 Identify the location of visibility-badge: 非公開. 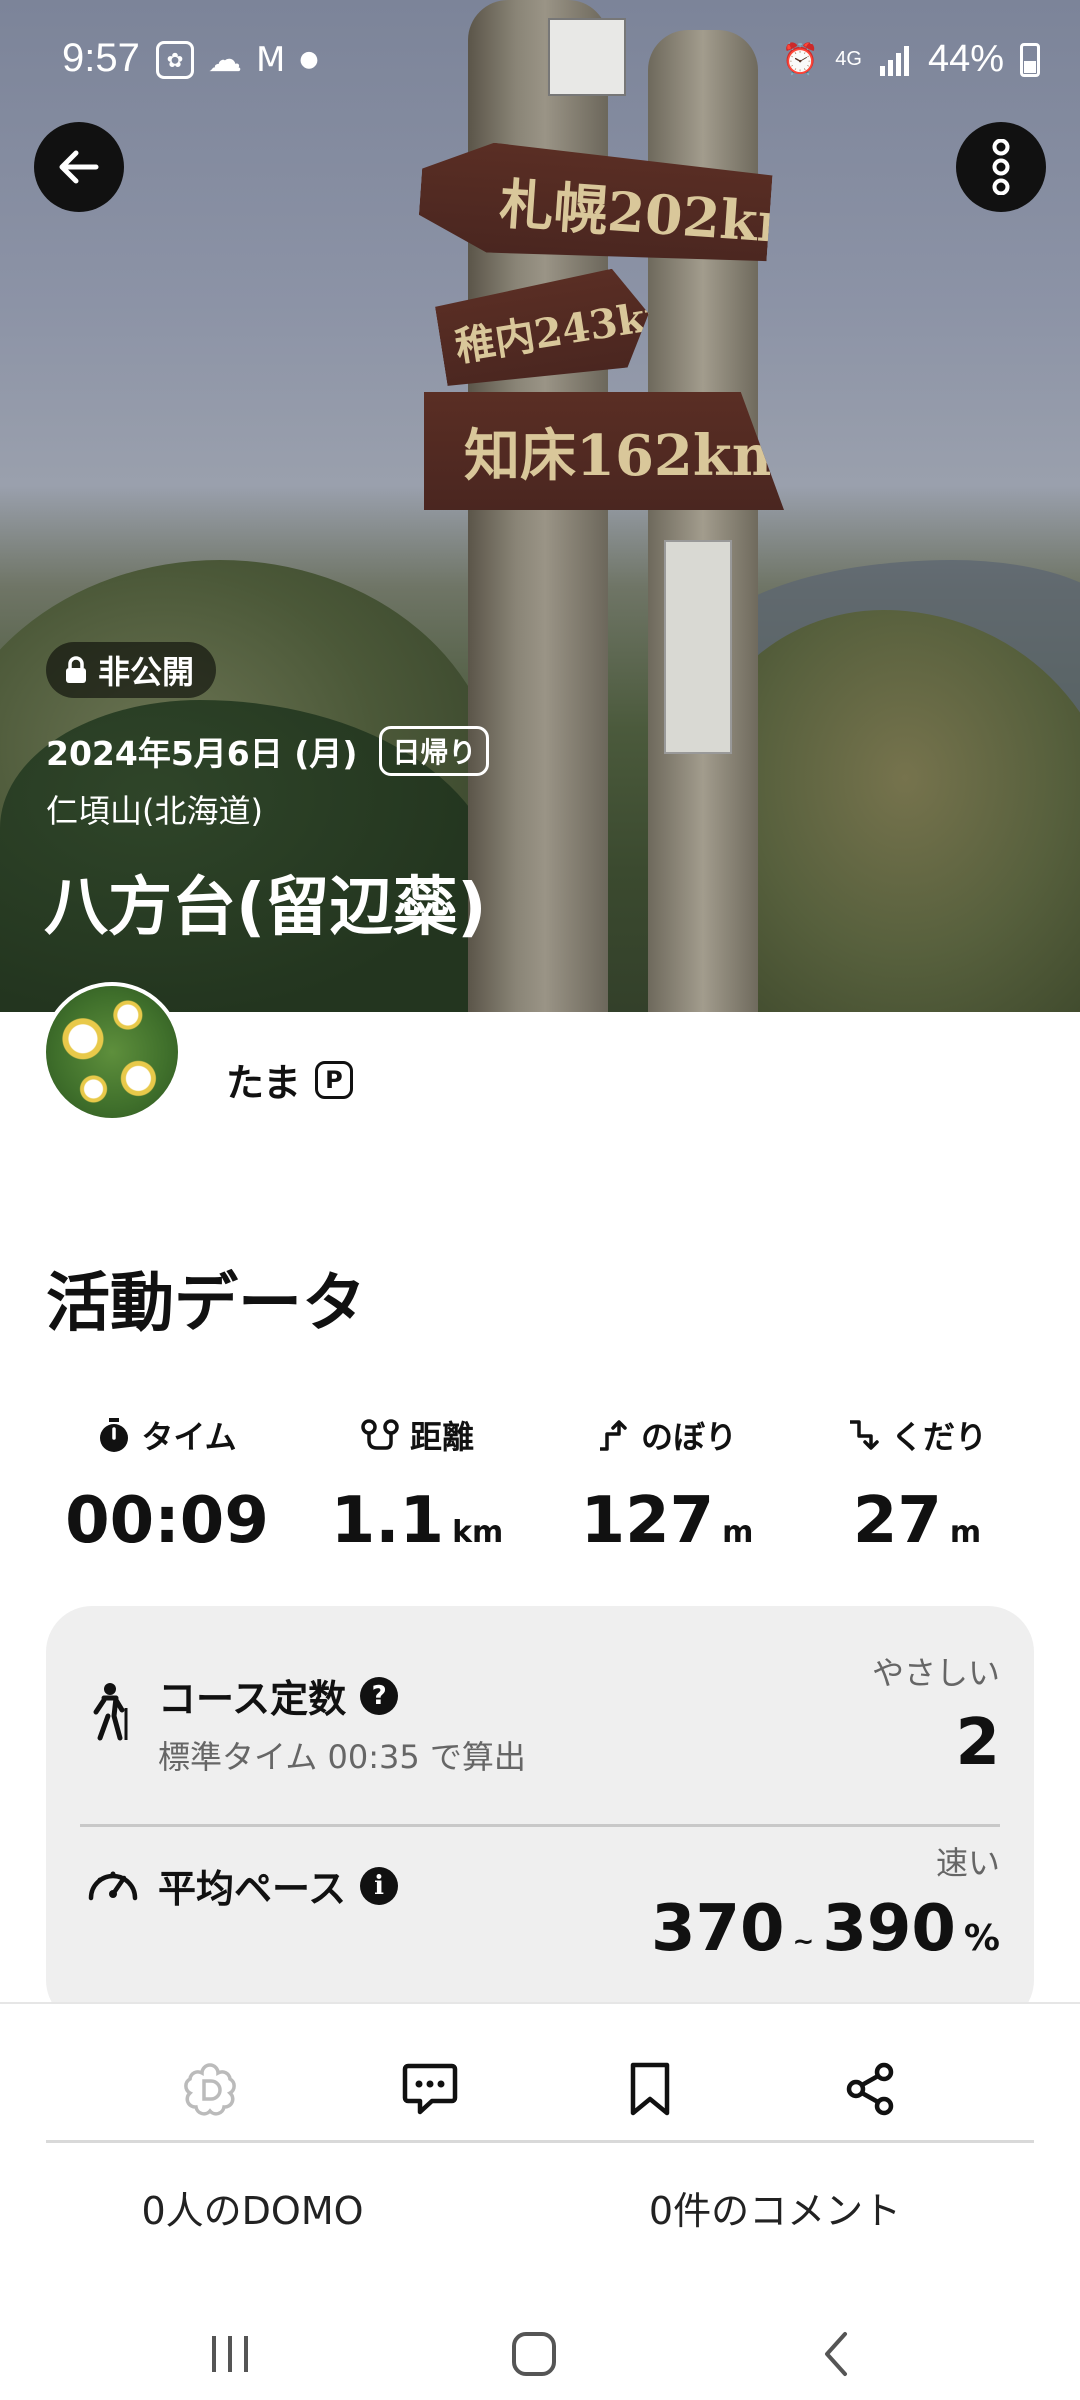
(131, 670).